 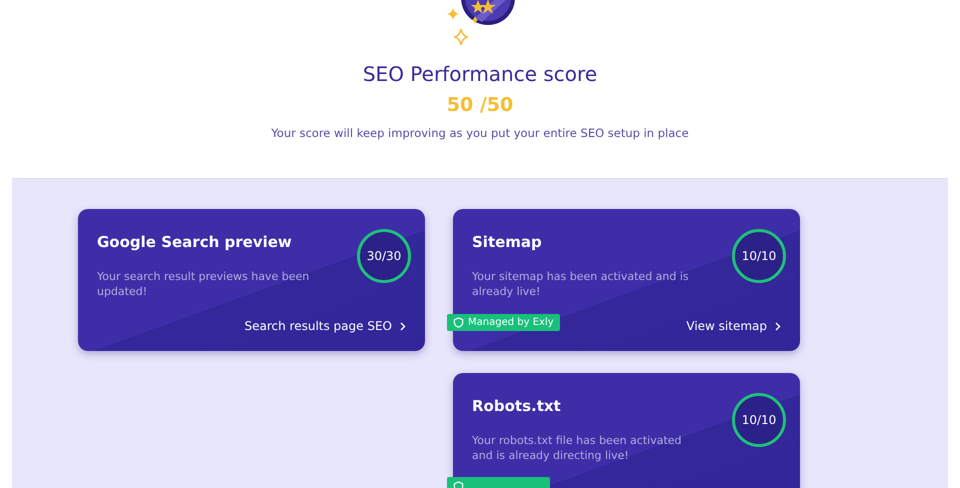 I want to click on card-title: Robots.txt, so click(x=516, y=406).